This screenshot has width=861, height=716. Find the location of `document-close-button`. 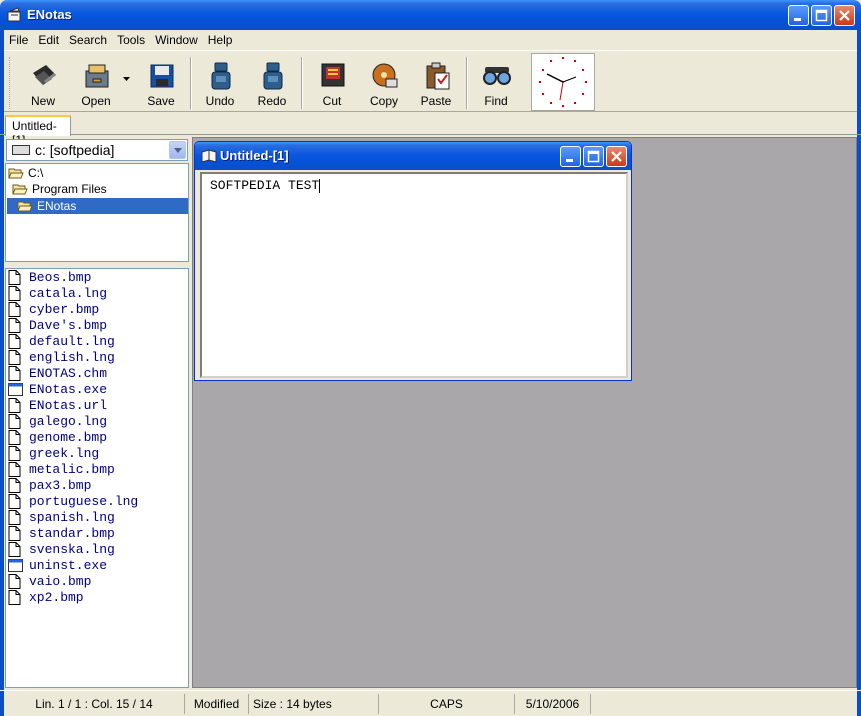

document-close-button is located at coordinates (616, 156).